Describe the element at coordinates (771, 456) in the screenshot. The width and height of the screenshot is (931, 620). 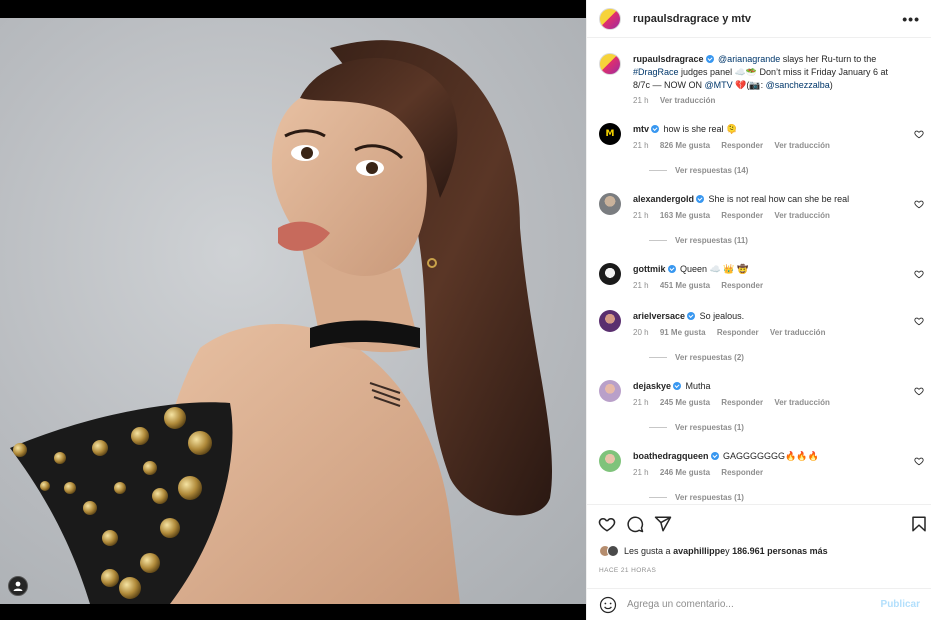
I see `comment-content: GAGGGGGGG🔥🔥🔥` at that location.